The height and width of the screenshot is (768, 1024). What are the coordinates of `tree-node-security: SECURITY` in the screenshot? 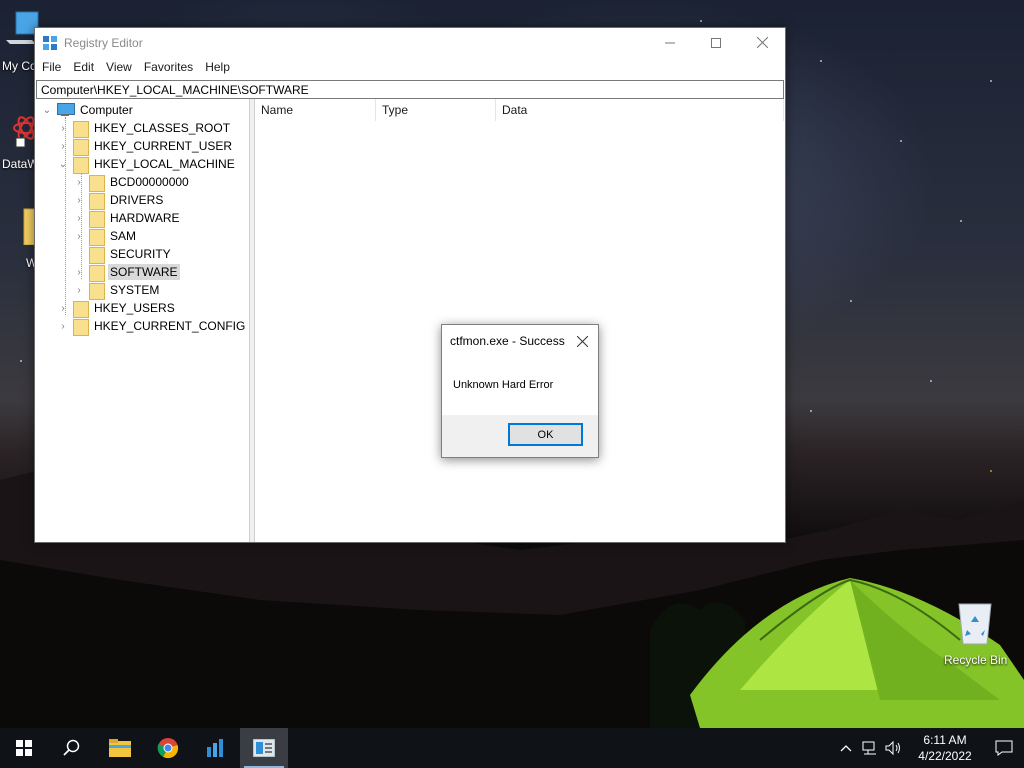 It's located at (123, 254).